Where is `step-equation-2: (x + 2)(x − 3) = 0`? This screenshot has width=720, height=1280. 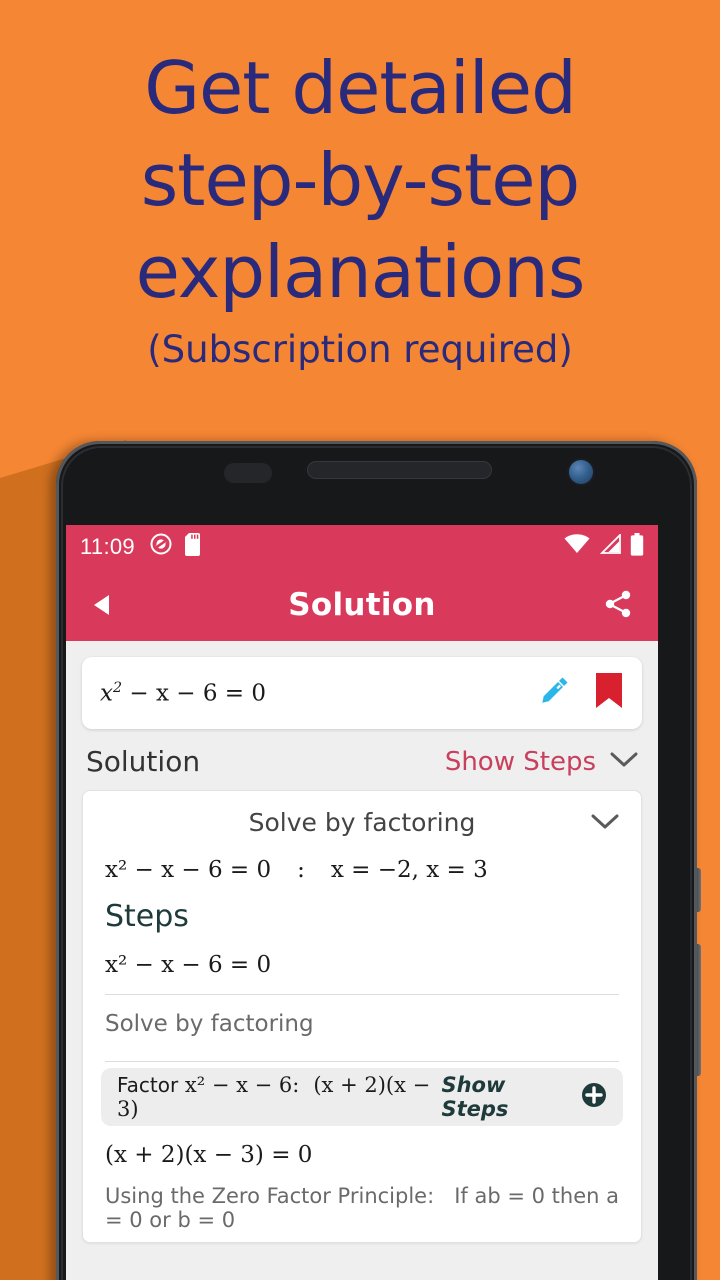
step-equation-2: (x + 2)(x − 3) = 0 is located at coordinates (209, 1155).